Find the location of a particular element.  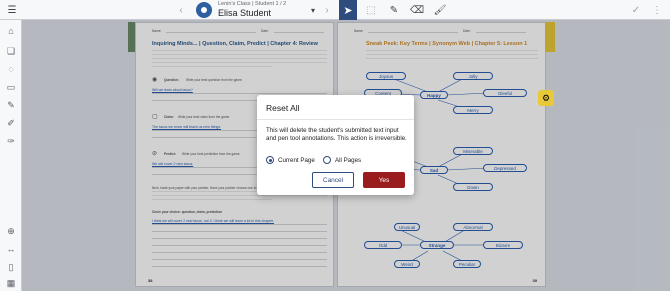

left-sidebar: ⌂ ❏ ◌ ▭ ✎ ✐ ✑ ⊕ ↔ ▯ ▦ is located at coordinates (11, 155).